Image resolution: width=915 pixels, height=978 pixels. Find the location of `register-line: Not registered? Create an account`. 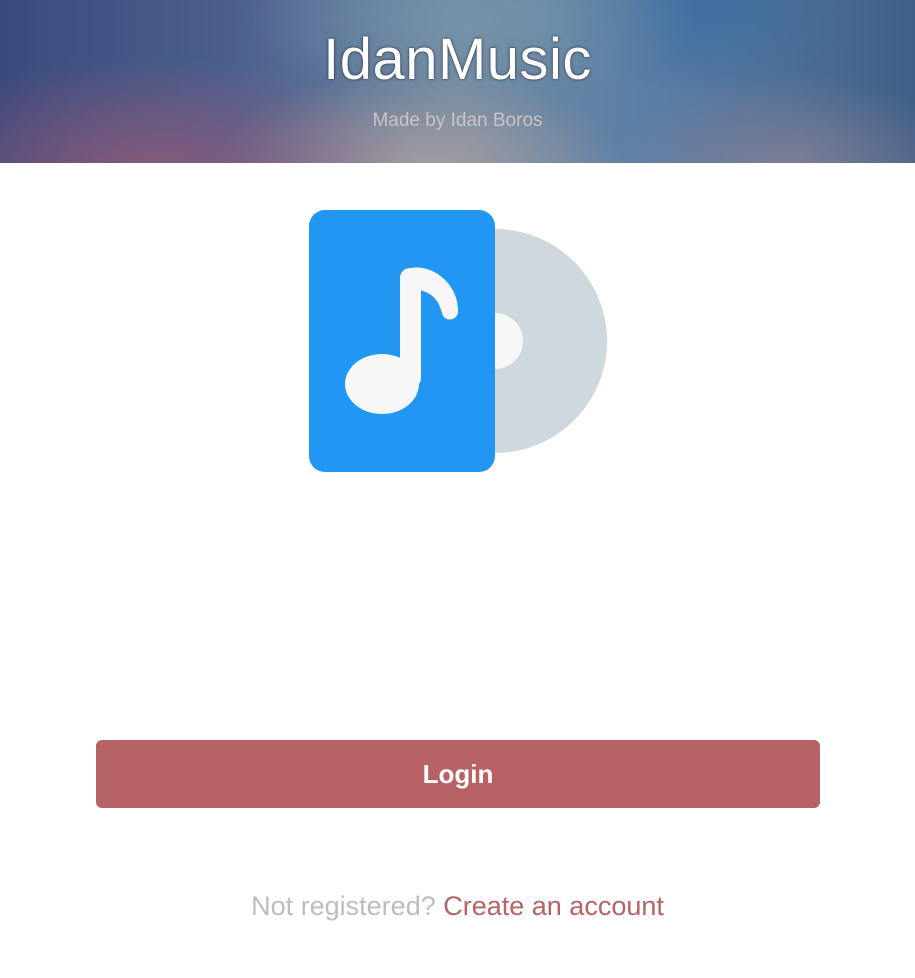

register-line: Not registered? Create an account is located at coordinates (457, 906).